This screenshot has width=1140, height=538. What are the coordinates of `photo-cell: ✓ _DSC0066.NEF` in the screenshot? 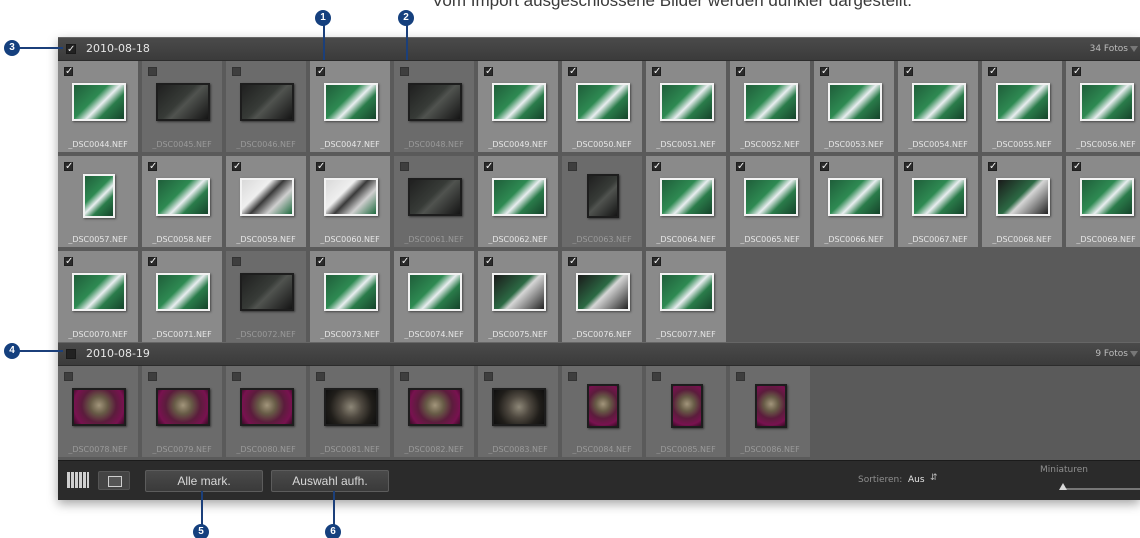 It's located at (855, 202).